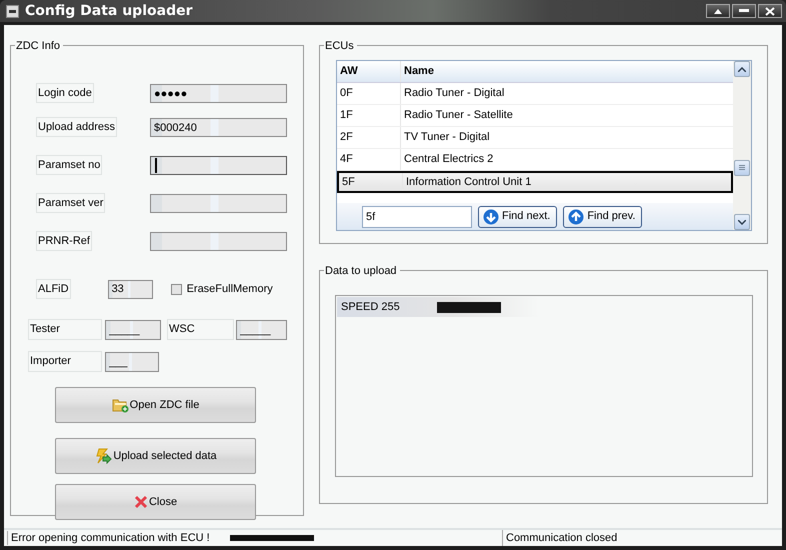 This screenshot has width=786, height=550. I want to click on triangle-up-icon, so click(718, 11).